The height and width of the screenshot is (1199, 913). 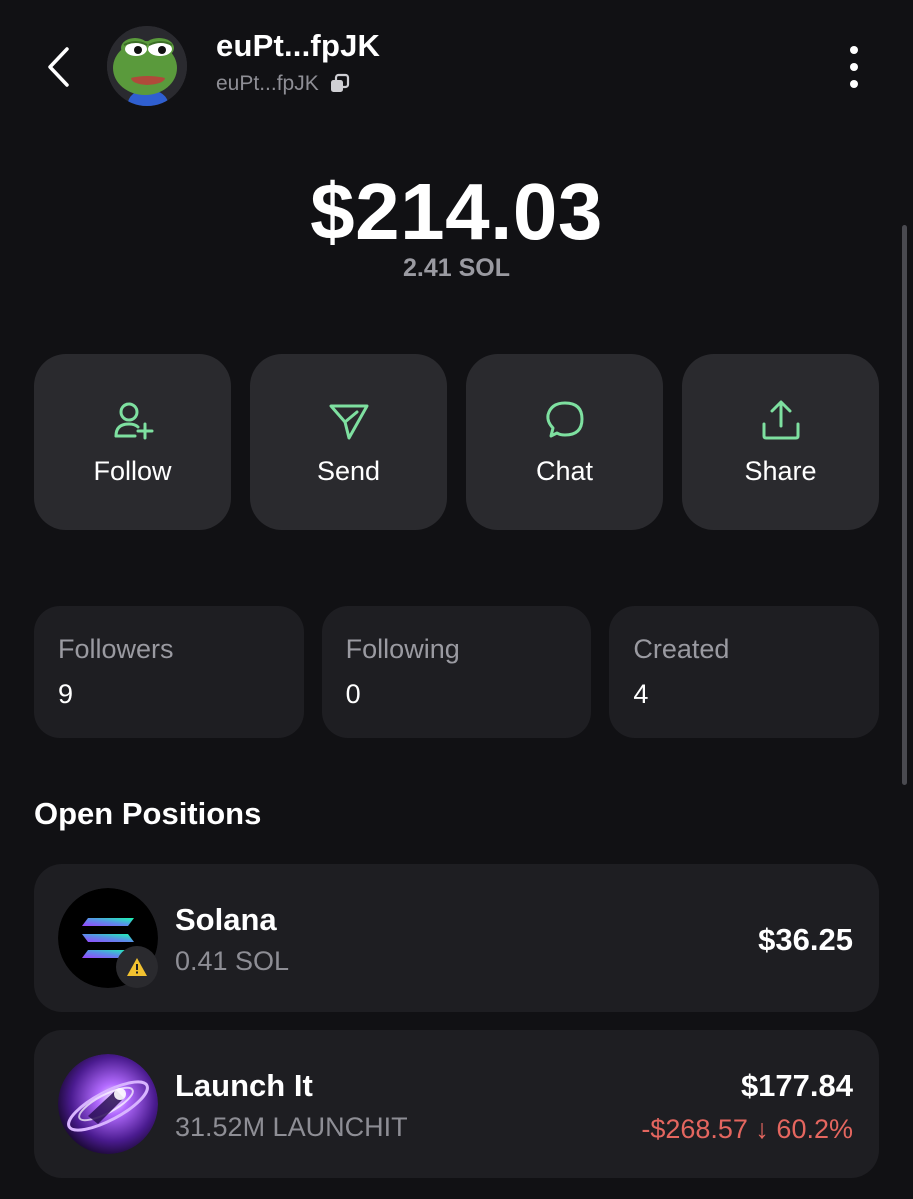 What do you see at coordinates (796, 1085) in the screenshot?
I see `token-value: $177.84` at bounding box center [796, 1085].